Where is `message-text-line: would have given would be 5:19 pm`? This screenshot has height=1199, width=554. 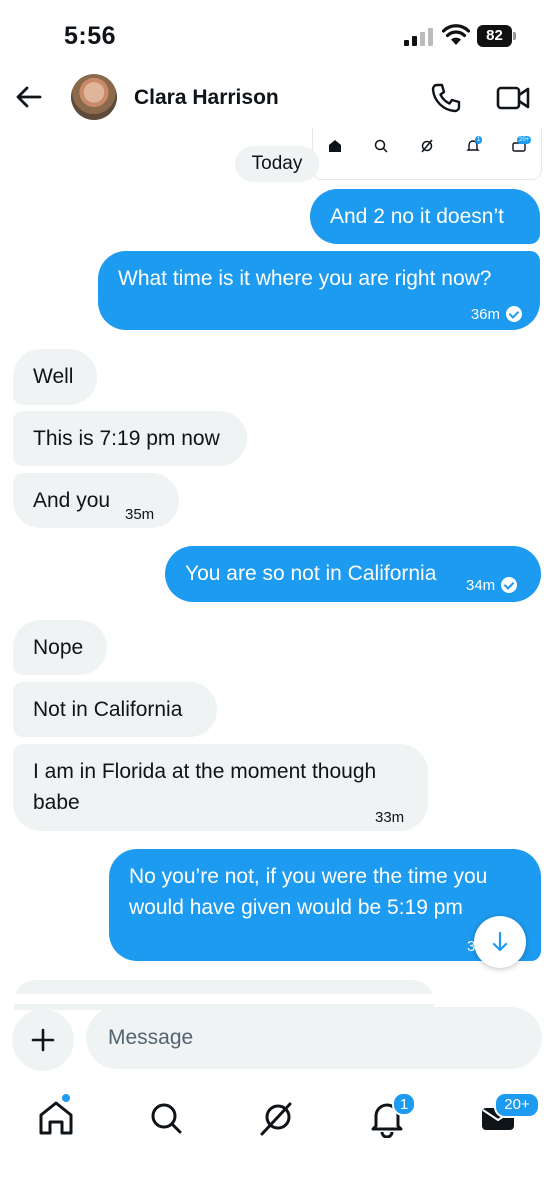 message-text-line: would have given would be 5:19 pm is located at coordinates (296, 907).